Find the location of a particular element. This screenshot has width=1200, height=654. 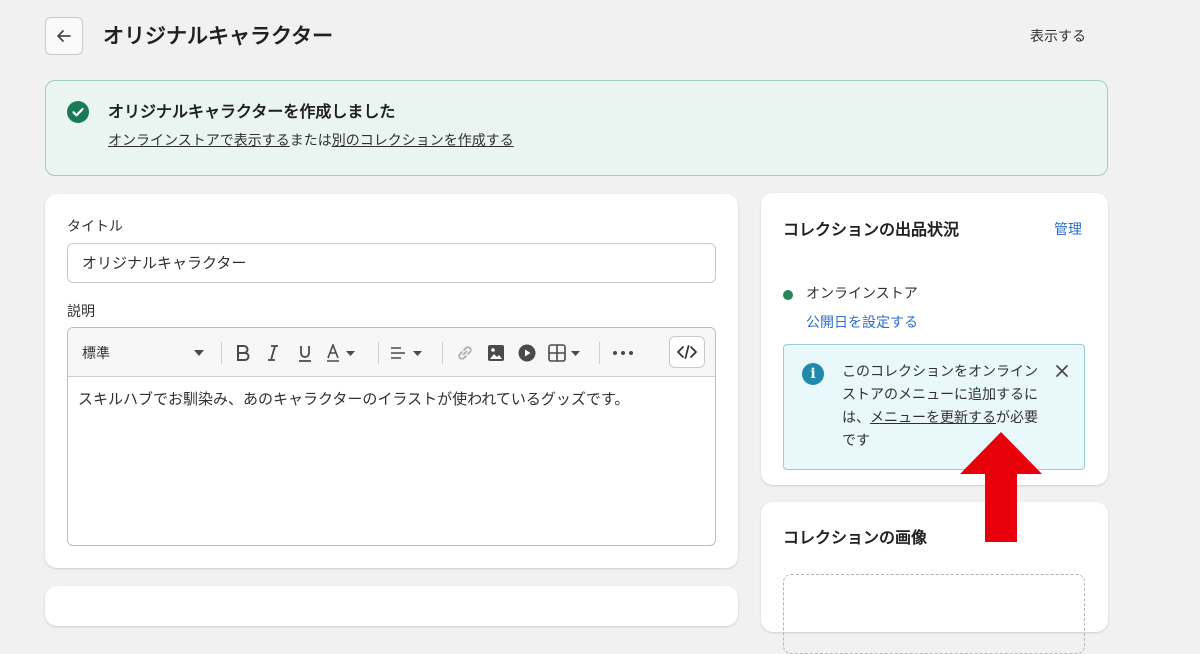

page-title: オリジナルキャラクター is located at coordinates (218, 36).